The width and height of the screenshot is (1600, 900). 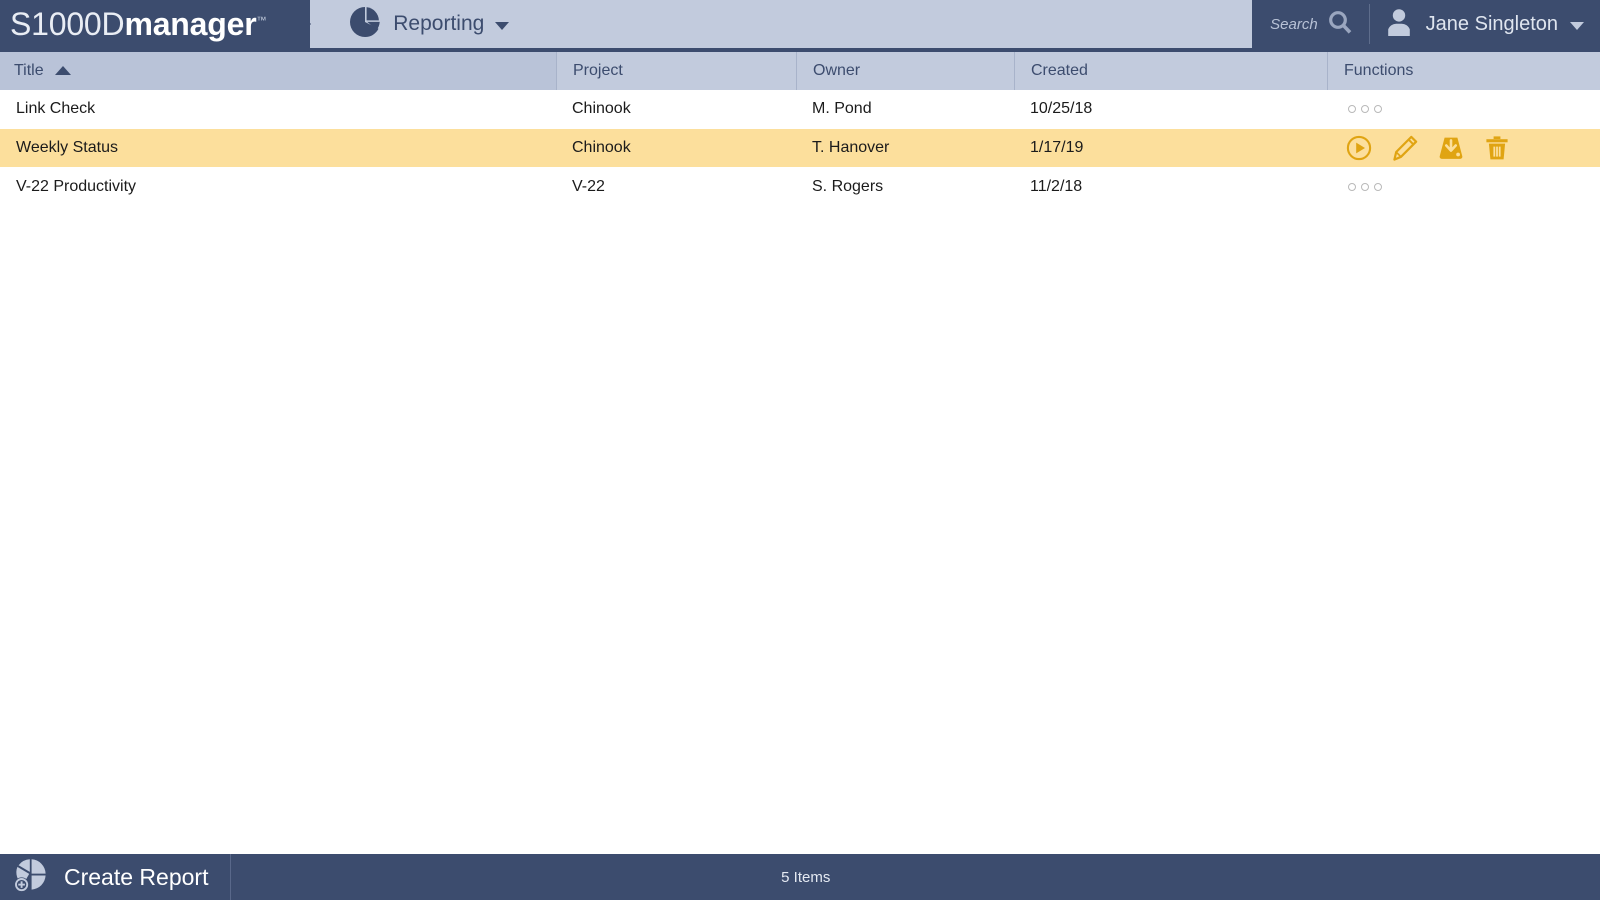 I want to click on column-header-project-label: Project, so click(x=598, y=70).